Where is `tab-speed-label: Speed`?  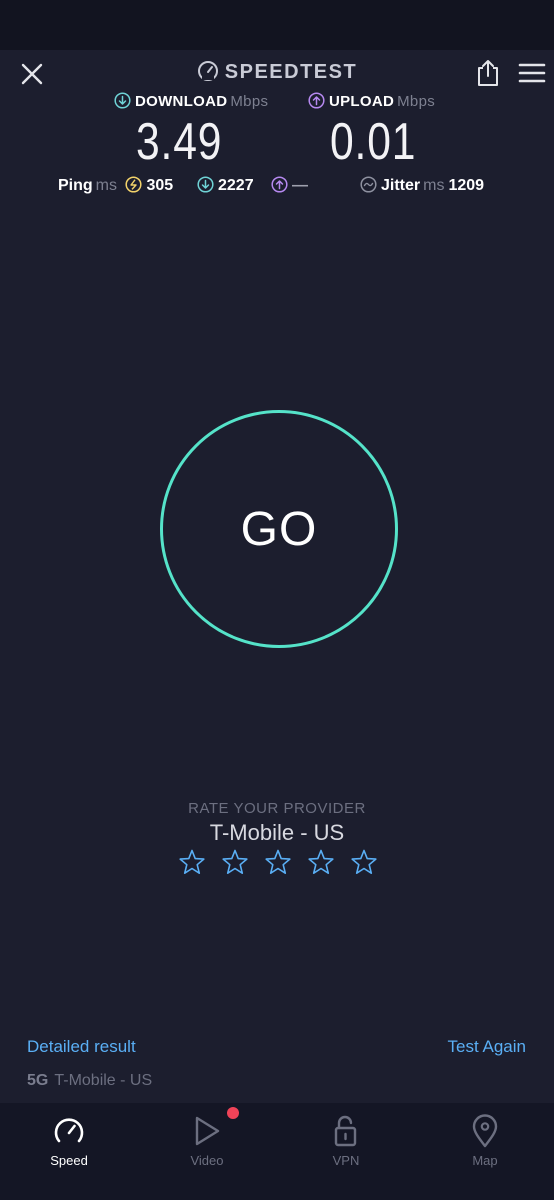
tab-speed-label: Speed is located at coordinates (69, 1160).